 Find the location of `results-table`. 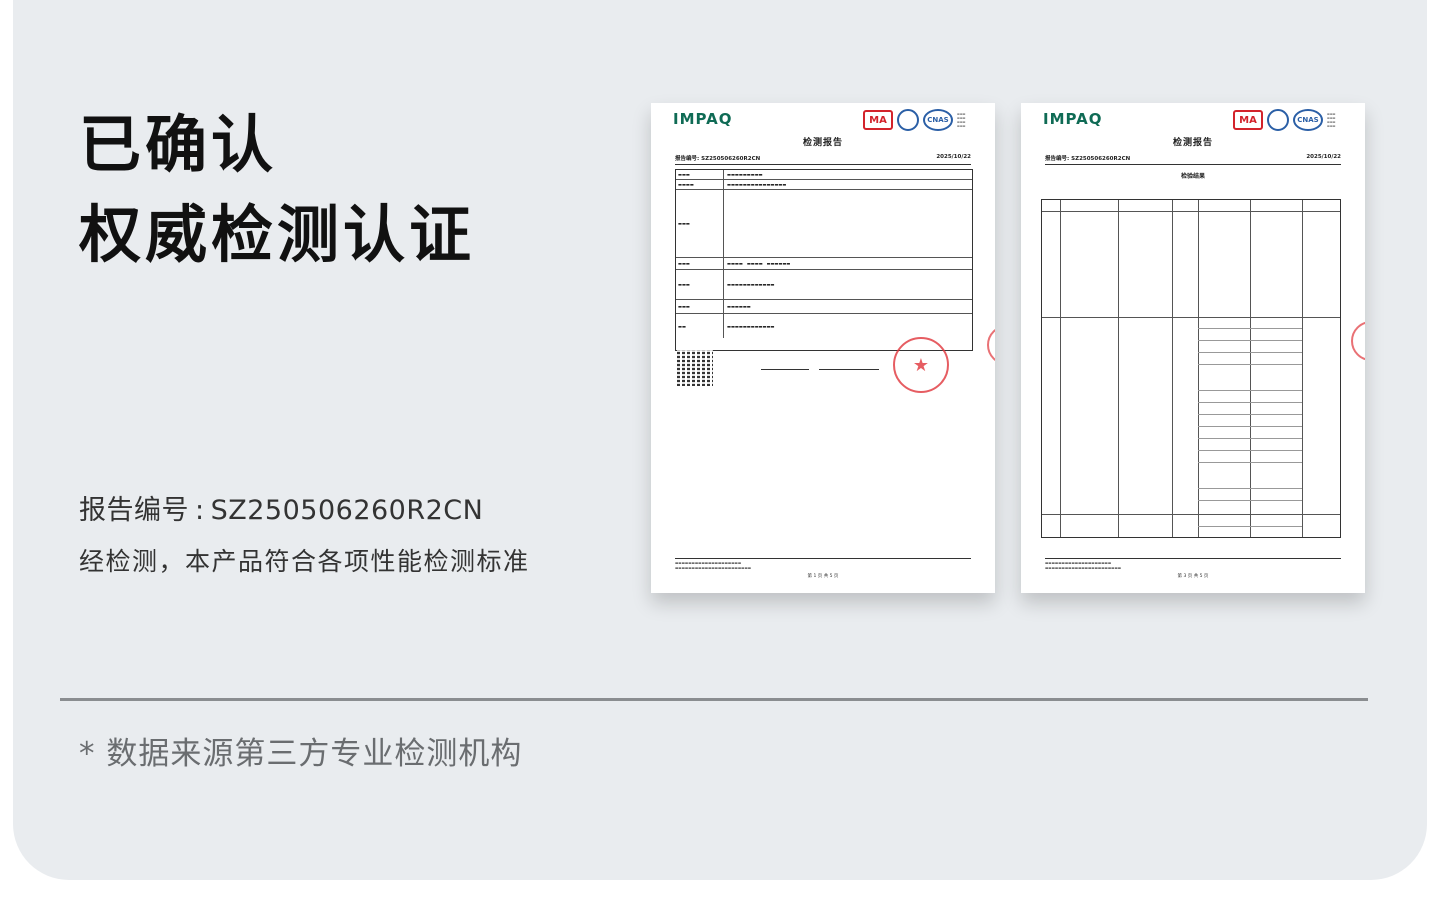

results-table is located at coordinates (1191, 368).